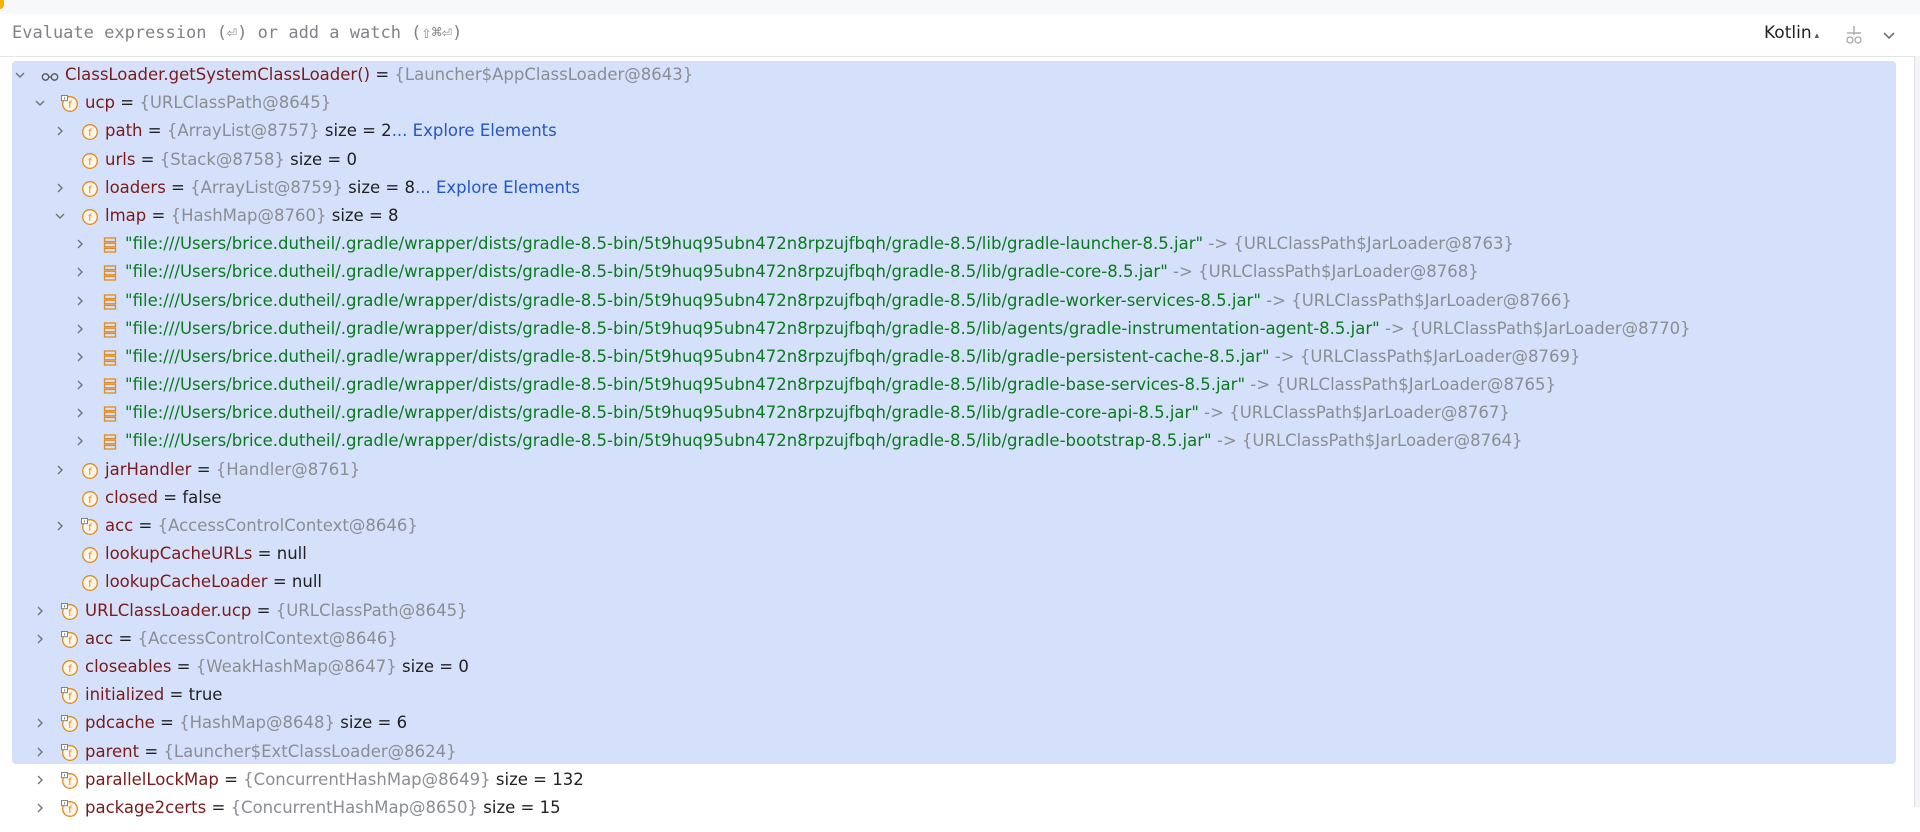 This screenshot has width=1920, height=832. I want to click on object-ref: {URLClassPath$JarLoader@8769}, so click(1440, 356).